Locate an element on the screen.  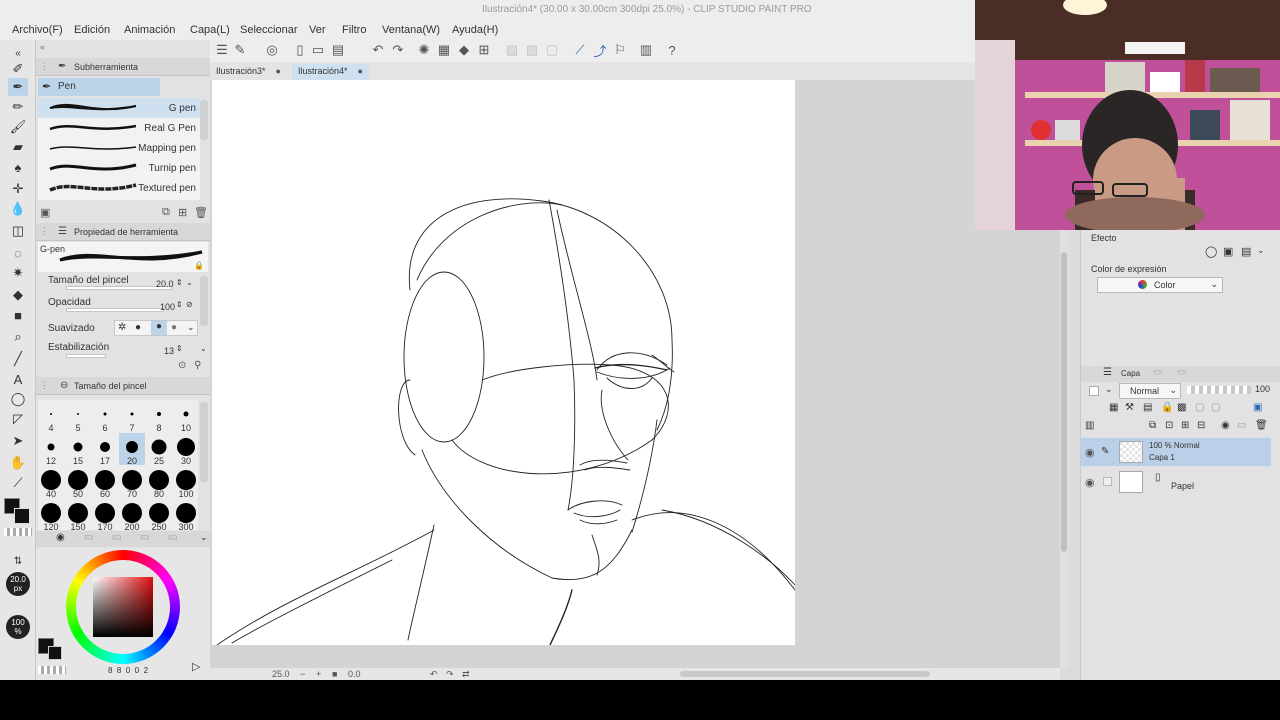
layer-opacity-slider is located at coordinates (1219, 390).